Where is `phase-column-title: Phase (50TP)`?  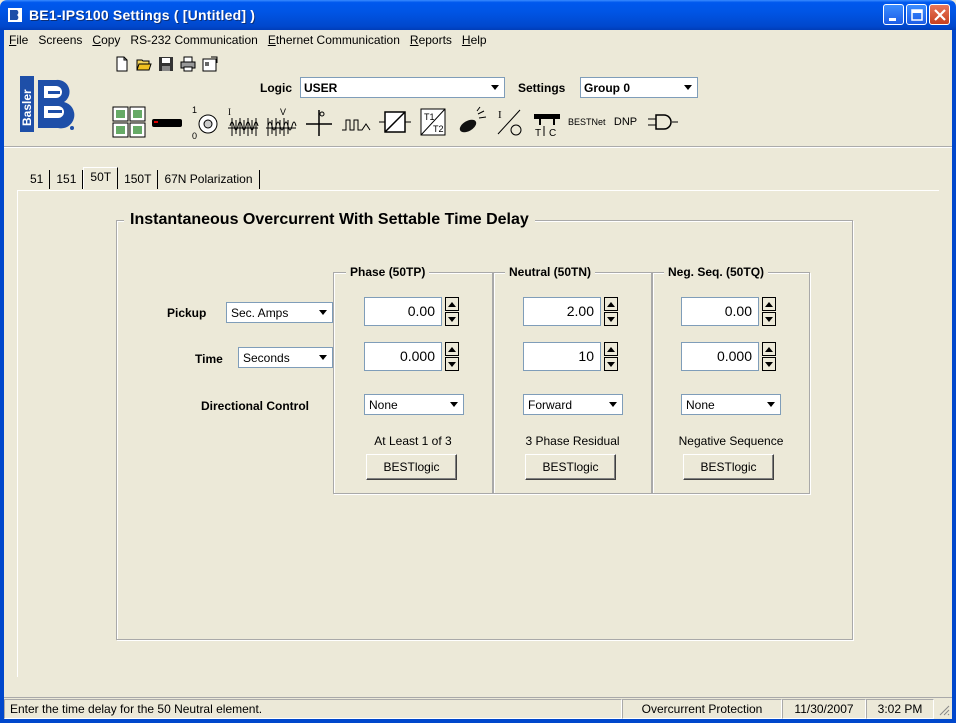 phase-column-title: Phase (50TP) is located at coordinates (388, 272).